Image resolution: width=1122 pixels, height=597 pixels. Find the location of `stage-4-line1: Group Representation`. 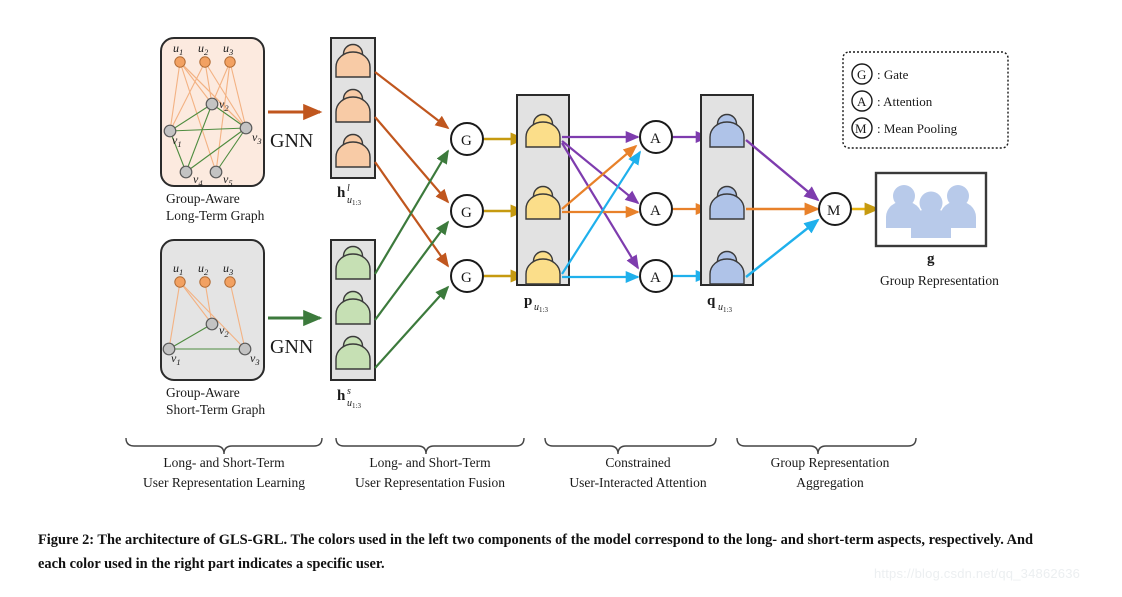

stage-4-line1: Group Representation is located at coordinates (830, 462).